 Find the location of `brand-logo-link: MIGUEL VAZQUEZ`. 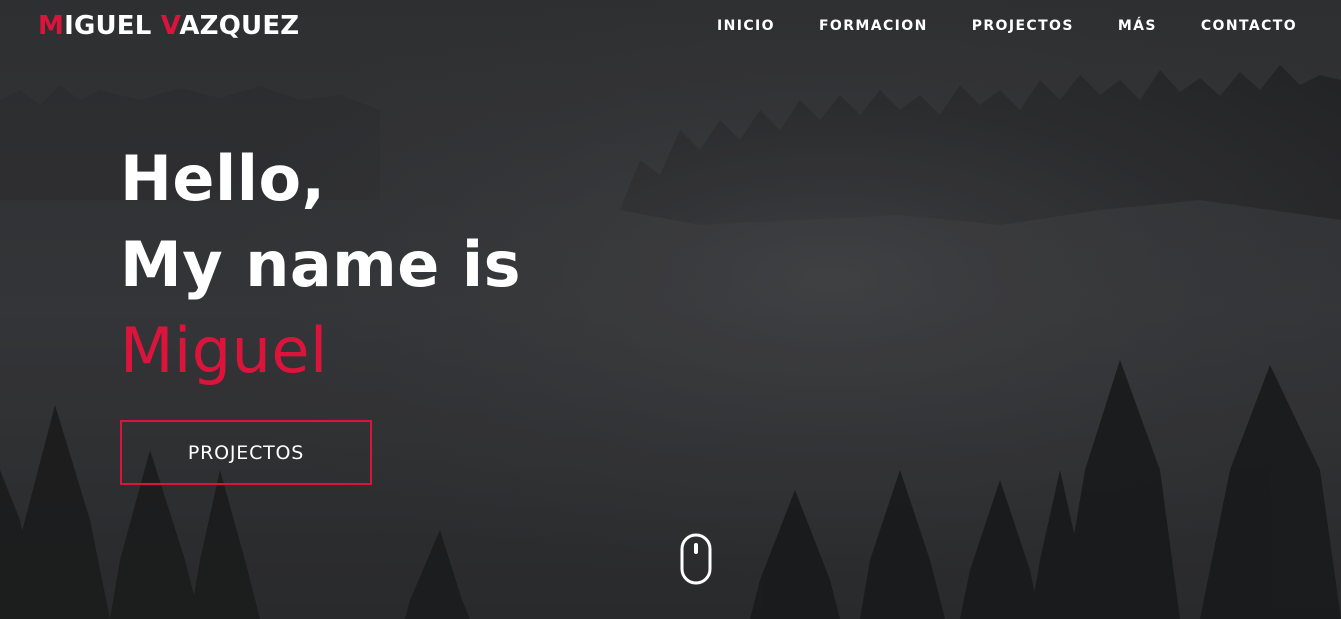

brand-logo-link: MIGUEL VAZQUEZ is located at coordinates (168, 26).